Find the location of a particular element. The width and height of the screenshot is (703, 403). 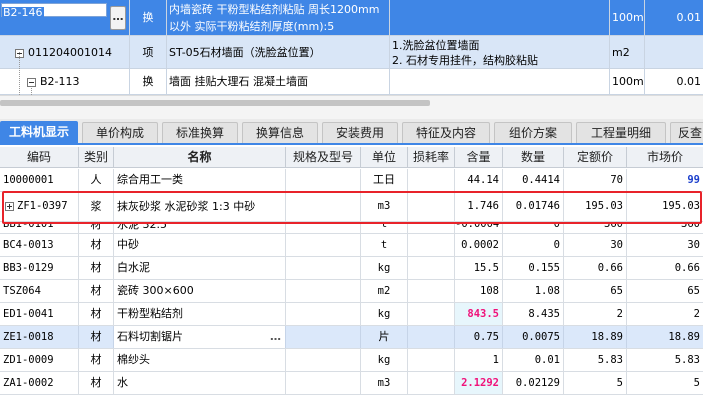

col-header-loss-rate: 损耗率 is located at coordinates (431, 157).